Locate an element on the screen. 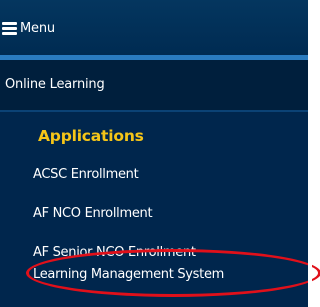 The height and width of the screenshot is (307, 320). link-acsc-enrollment: ACSC Enrollment is located at coordinates (86, 175).